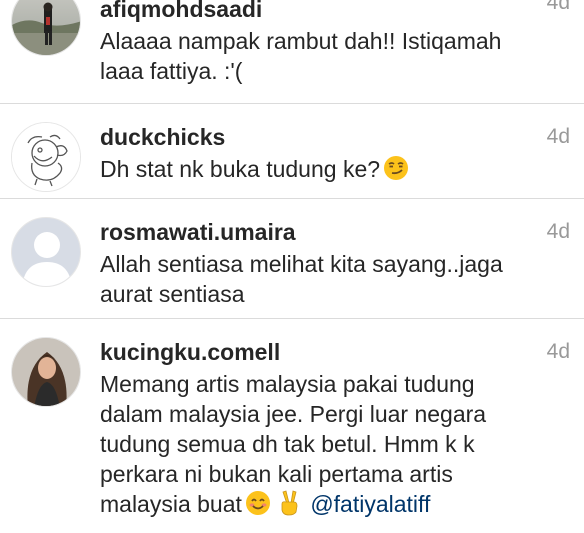  I want to click on default-avatar-silhouette-icon, so click(46, 252).